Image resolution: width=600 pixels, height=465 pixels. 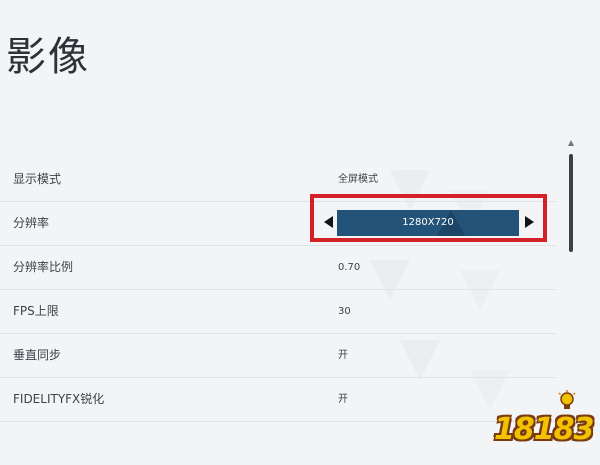 I want to click on setting-label: 垂直同步, so click(x=37, y=355).